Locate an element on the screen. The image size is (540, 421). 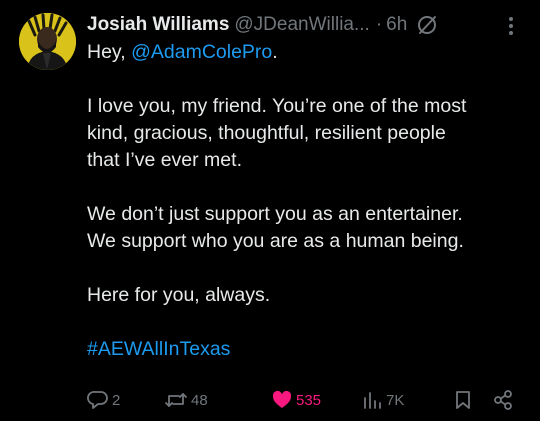
like-button: 535 is located at coordinates (296, 400).